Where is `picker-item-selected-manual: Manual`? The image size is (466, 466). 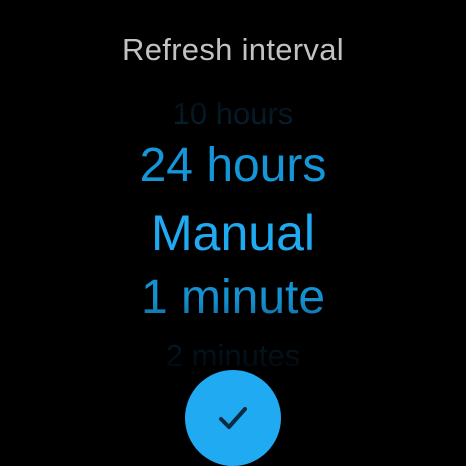
picker-item-selected-manual: Manual is located at coordinates (233, 233).